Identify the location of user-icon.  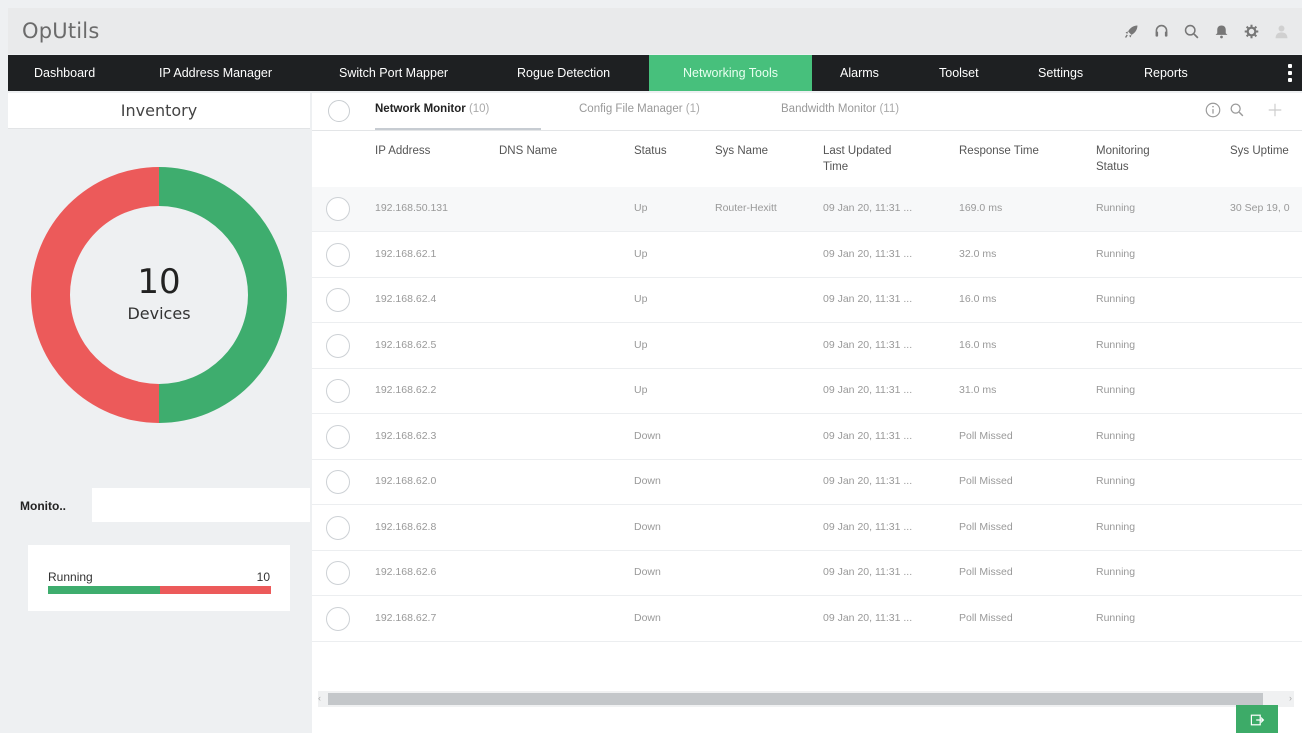
(1281, 31).